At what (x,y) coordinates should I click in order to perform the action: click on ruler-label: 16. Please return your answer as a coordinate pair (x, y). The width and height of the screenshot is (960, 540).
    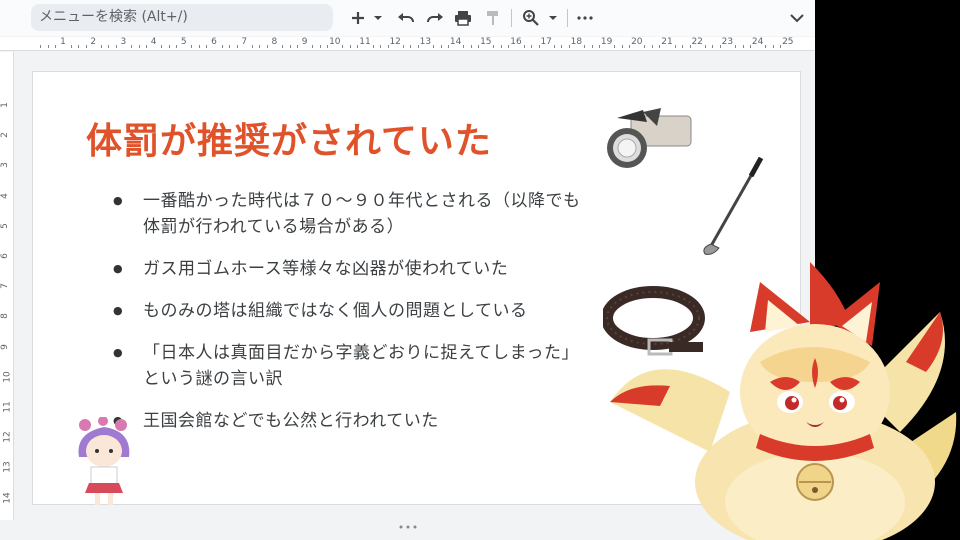
    Looking at the image, I should click on (516, 42).